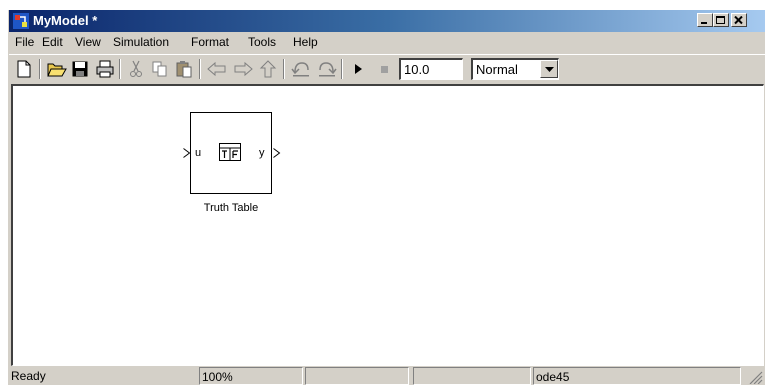  I want to click on open-folder-icon, so click(57, 70).